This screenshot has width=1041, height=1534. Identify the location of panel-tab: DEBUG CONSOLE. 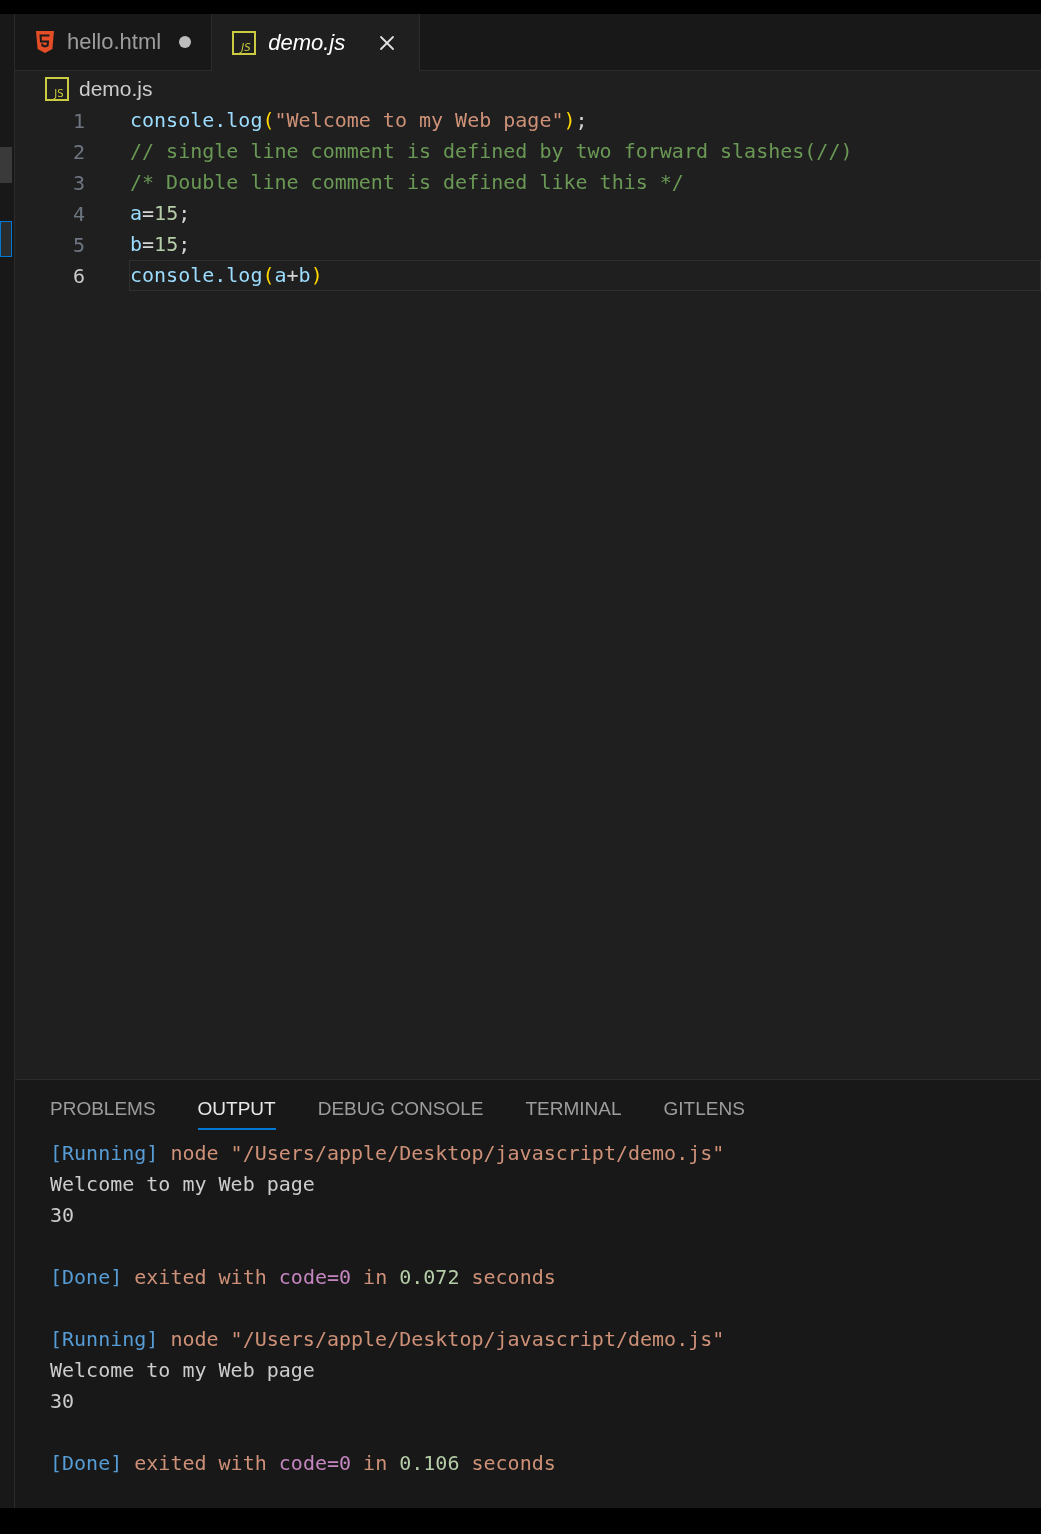
(400, 1114).